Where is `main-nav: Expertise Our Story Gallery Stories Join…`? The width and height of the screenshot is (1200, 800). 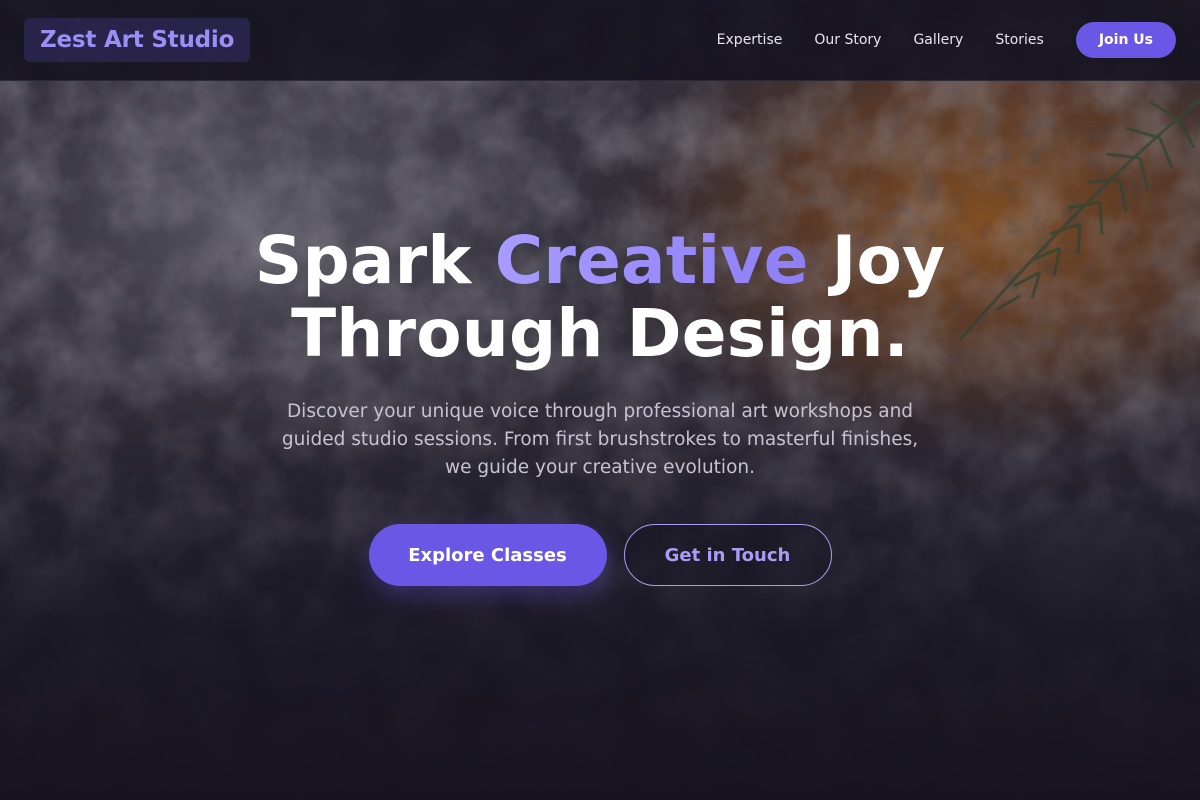 main-nav: Expertise Our Story Gallery Stories Join… is located at coordinates (946, 40).